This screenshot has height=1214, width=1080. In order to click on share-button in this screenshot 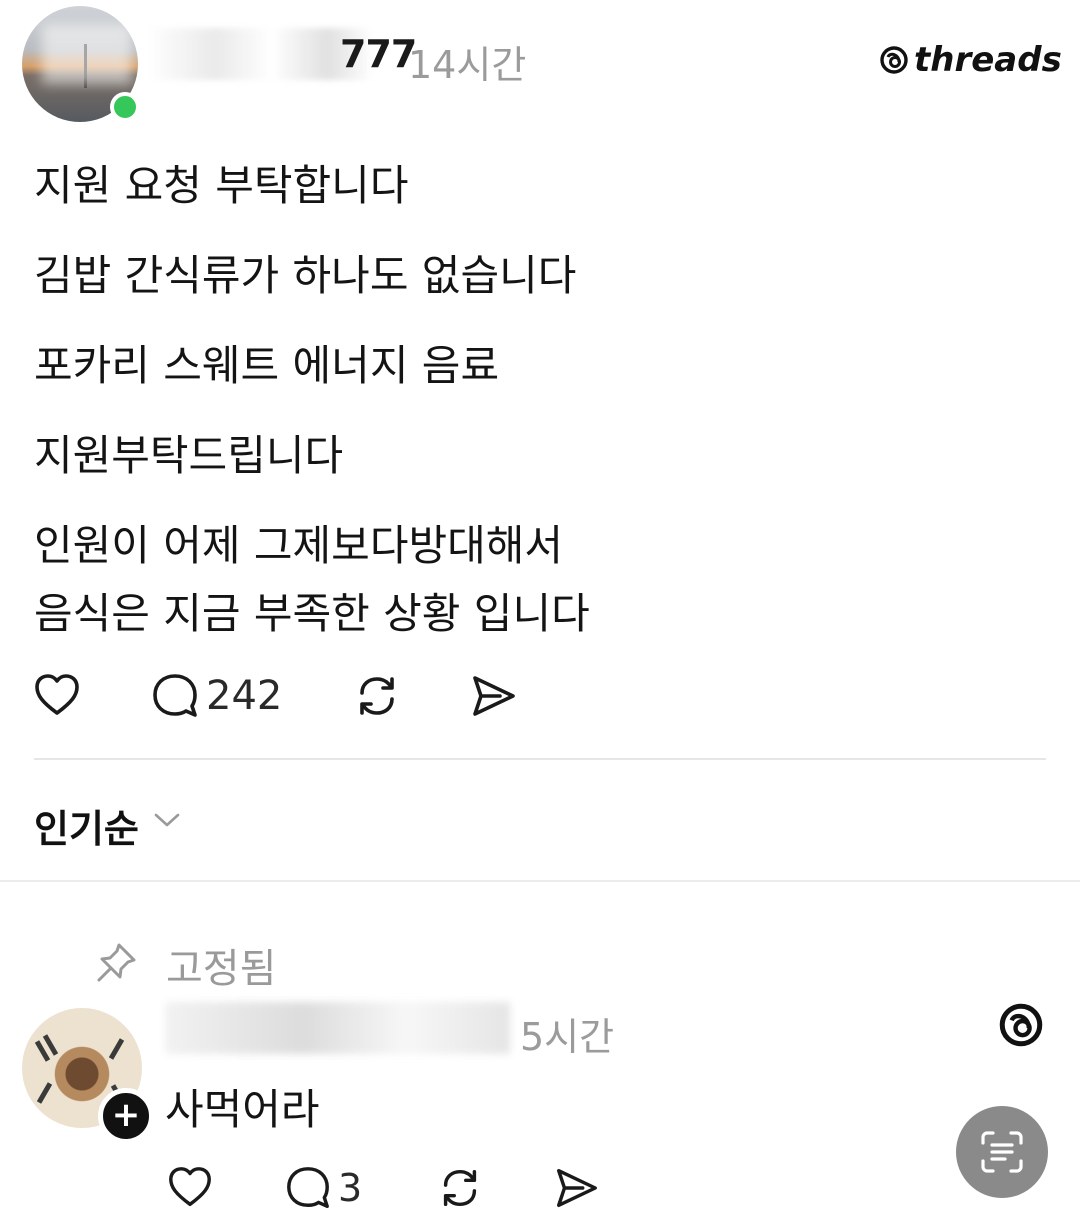, I will do `click(493, 696)`.